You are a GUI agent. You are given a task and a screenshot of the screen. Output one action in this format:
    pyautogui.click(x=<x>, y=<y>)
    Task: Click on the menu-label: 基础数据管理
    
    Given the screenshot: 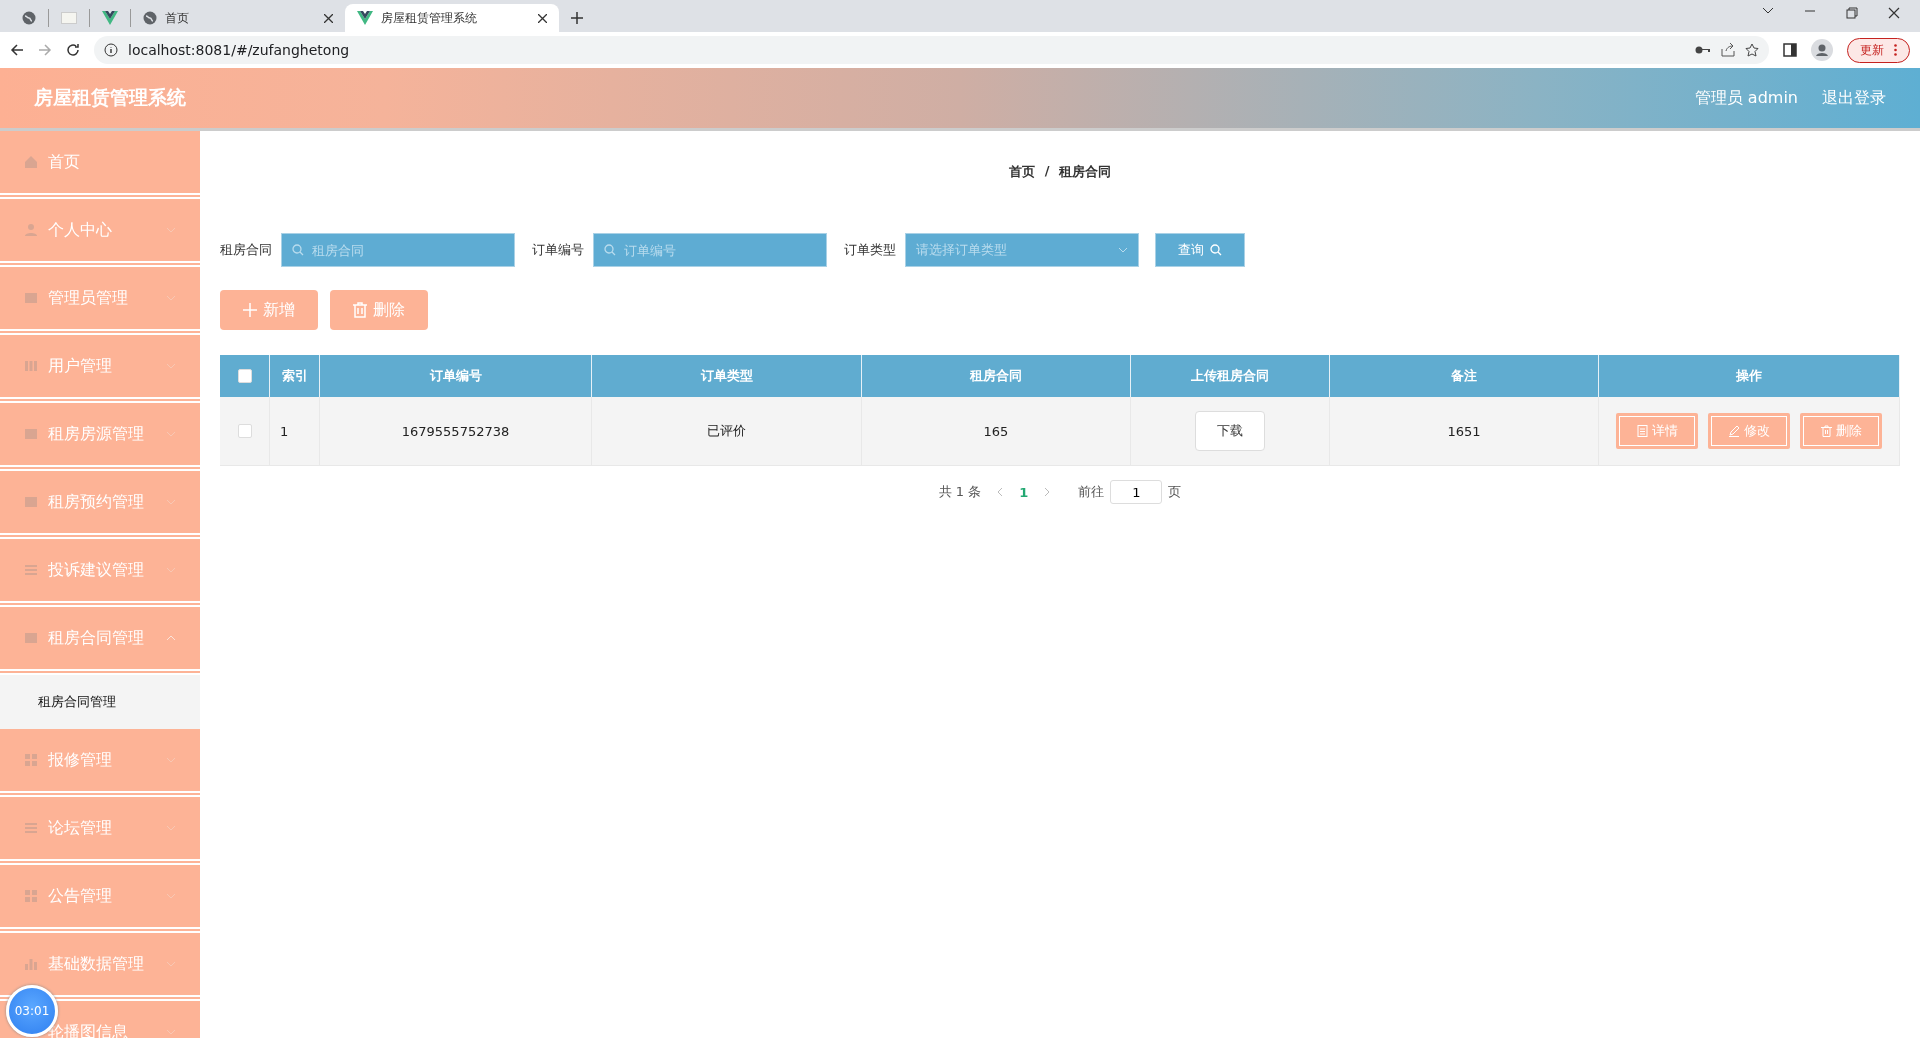 What is the action you would take?
    pyautogui.click(x=96, y=964)
    